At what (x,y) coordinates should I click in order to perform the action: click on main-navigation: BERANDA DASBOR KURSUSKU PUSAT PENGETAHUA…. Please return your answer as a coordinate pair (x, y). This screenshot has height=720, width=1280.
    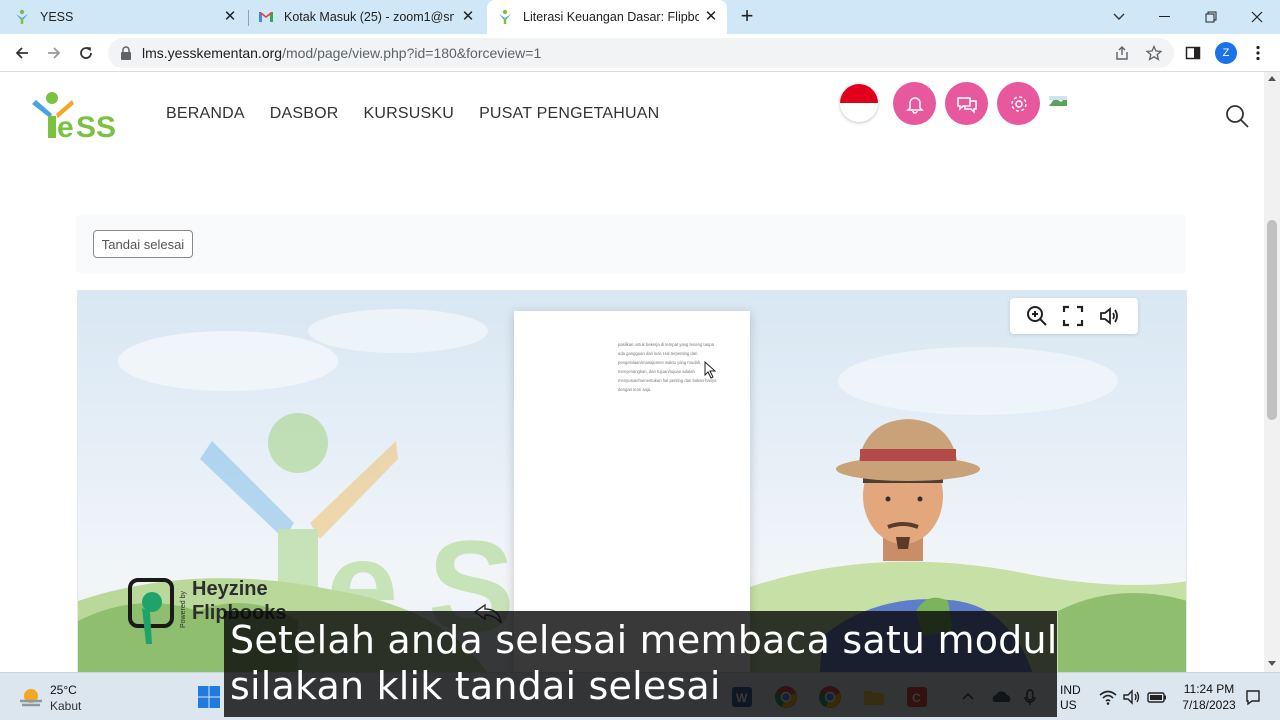
    Looking at the image, I should click on (412, 114).